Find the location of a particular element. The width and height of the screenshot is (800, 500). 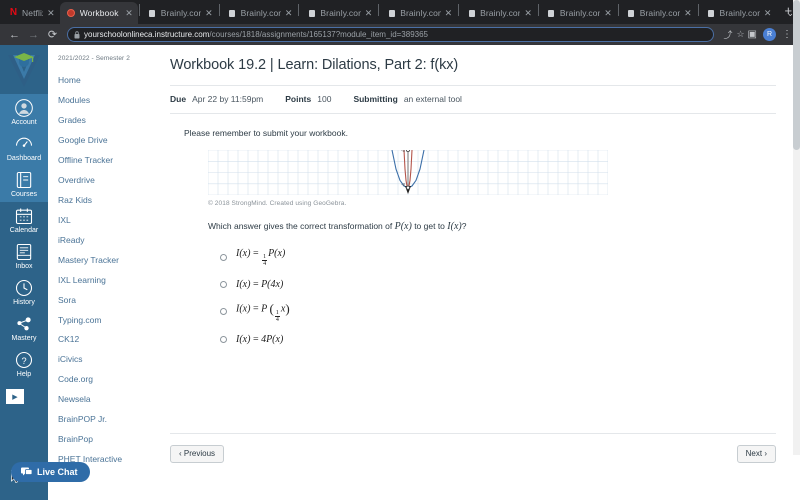

avatar: R is located at coordinates (769, 34).